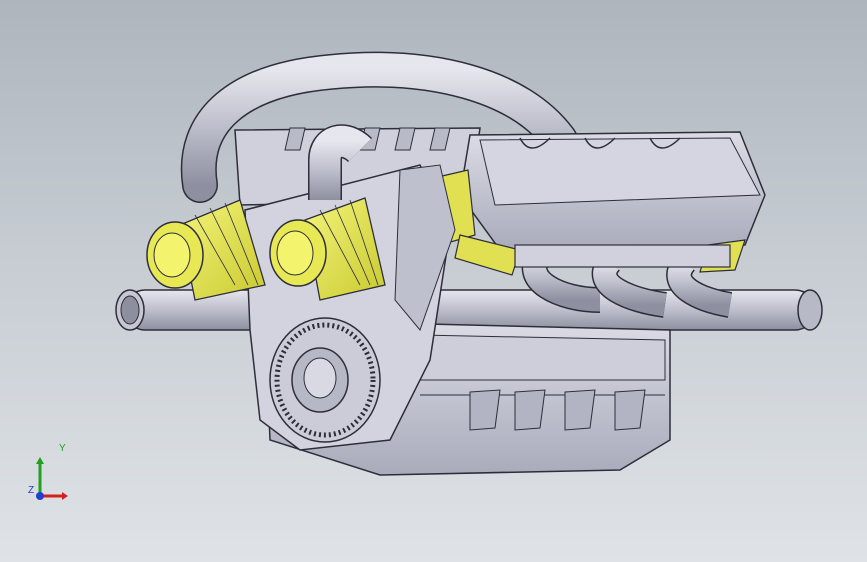 The height and width of the screenshot is (562, 867). Describe the element at coordinates (325, 380) in the screenshot. I see `crank-pulley` at that location.